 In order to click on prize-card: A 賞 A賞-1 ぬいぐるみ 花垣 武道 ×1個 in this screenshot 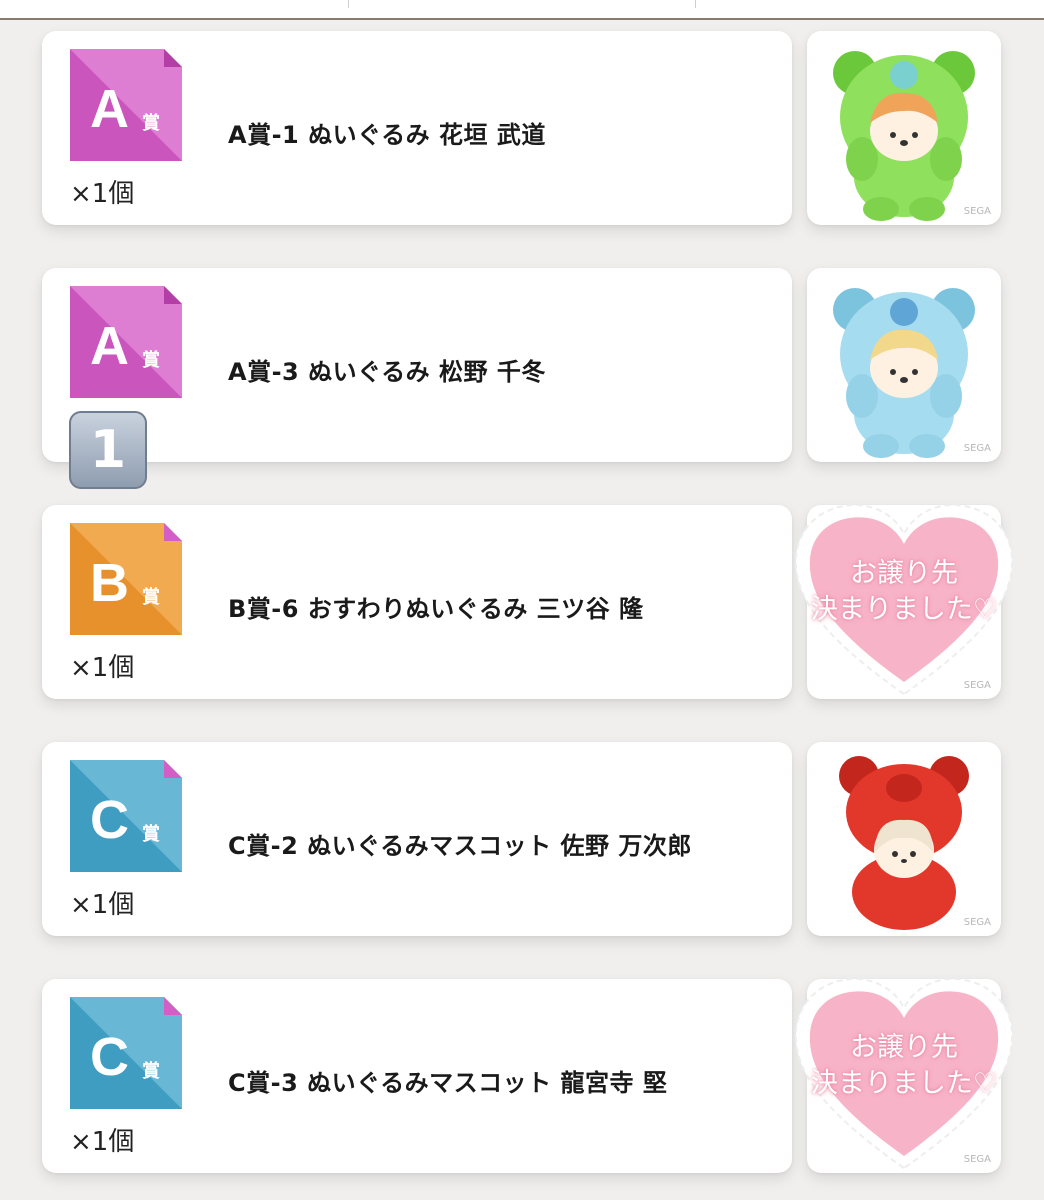, I will do `click(417, 128)`.